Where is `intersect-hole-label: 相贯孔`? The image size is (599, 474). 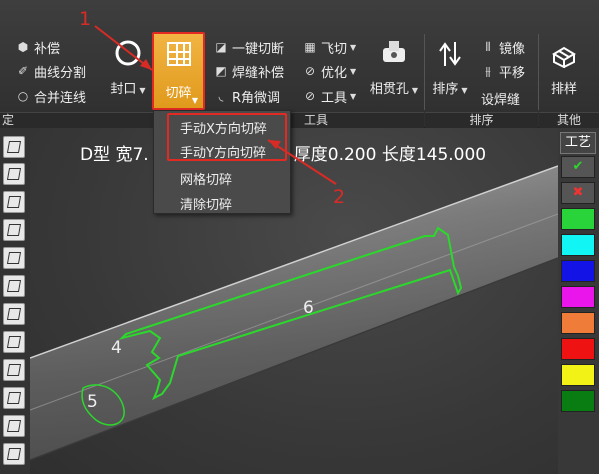
intersect-hole-label: 相贯孔 is located at coordinates (389, 89).